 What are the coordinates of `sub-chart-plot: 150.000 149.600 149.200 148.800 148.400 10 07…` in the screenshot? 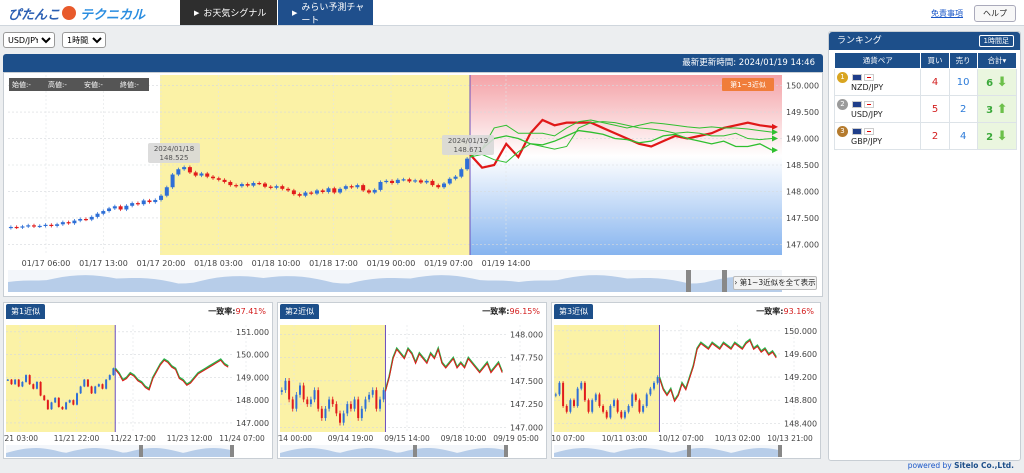 It's located at (686, 389).